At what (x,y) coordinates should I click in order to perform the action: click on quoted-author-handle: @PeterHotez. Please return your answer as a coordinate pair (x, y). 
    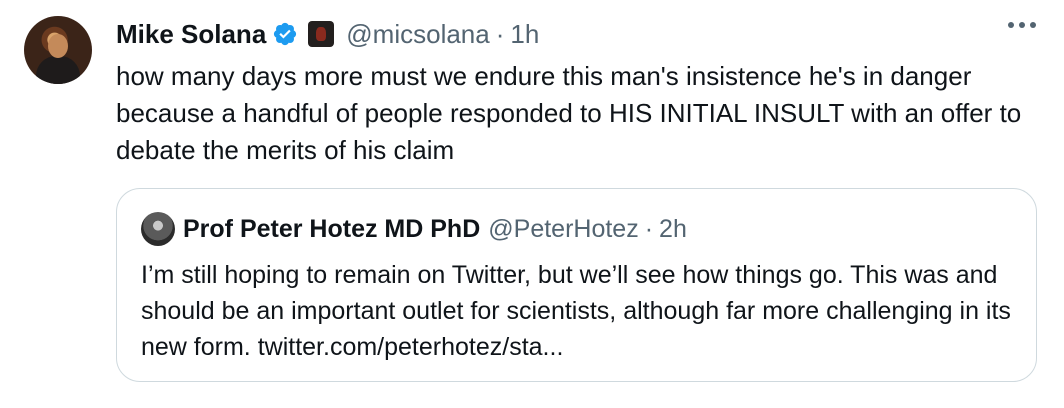
    Looking at the image, I should click on (563, 228).